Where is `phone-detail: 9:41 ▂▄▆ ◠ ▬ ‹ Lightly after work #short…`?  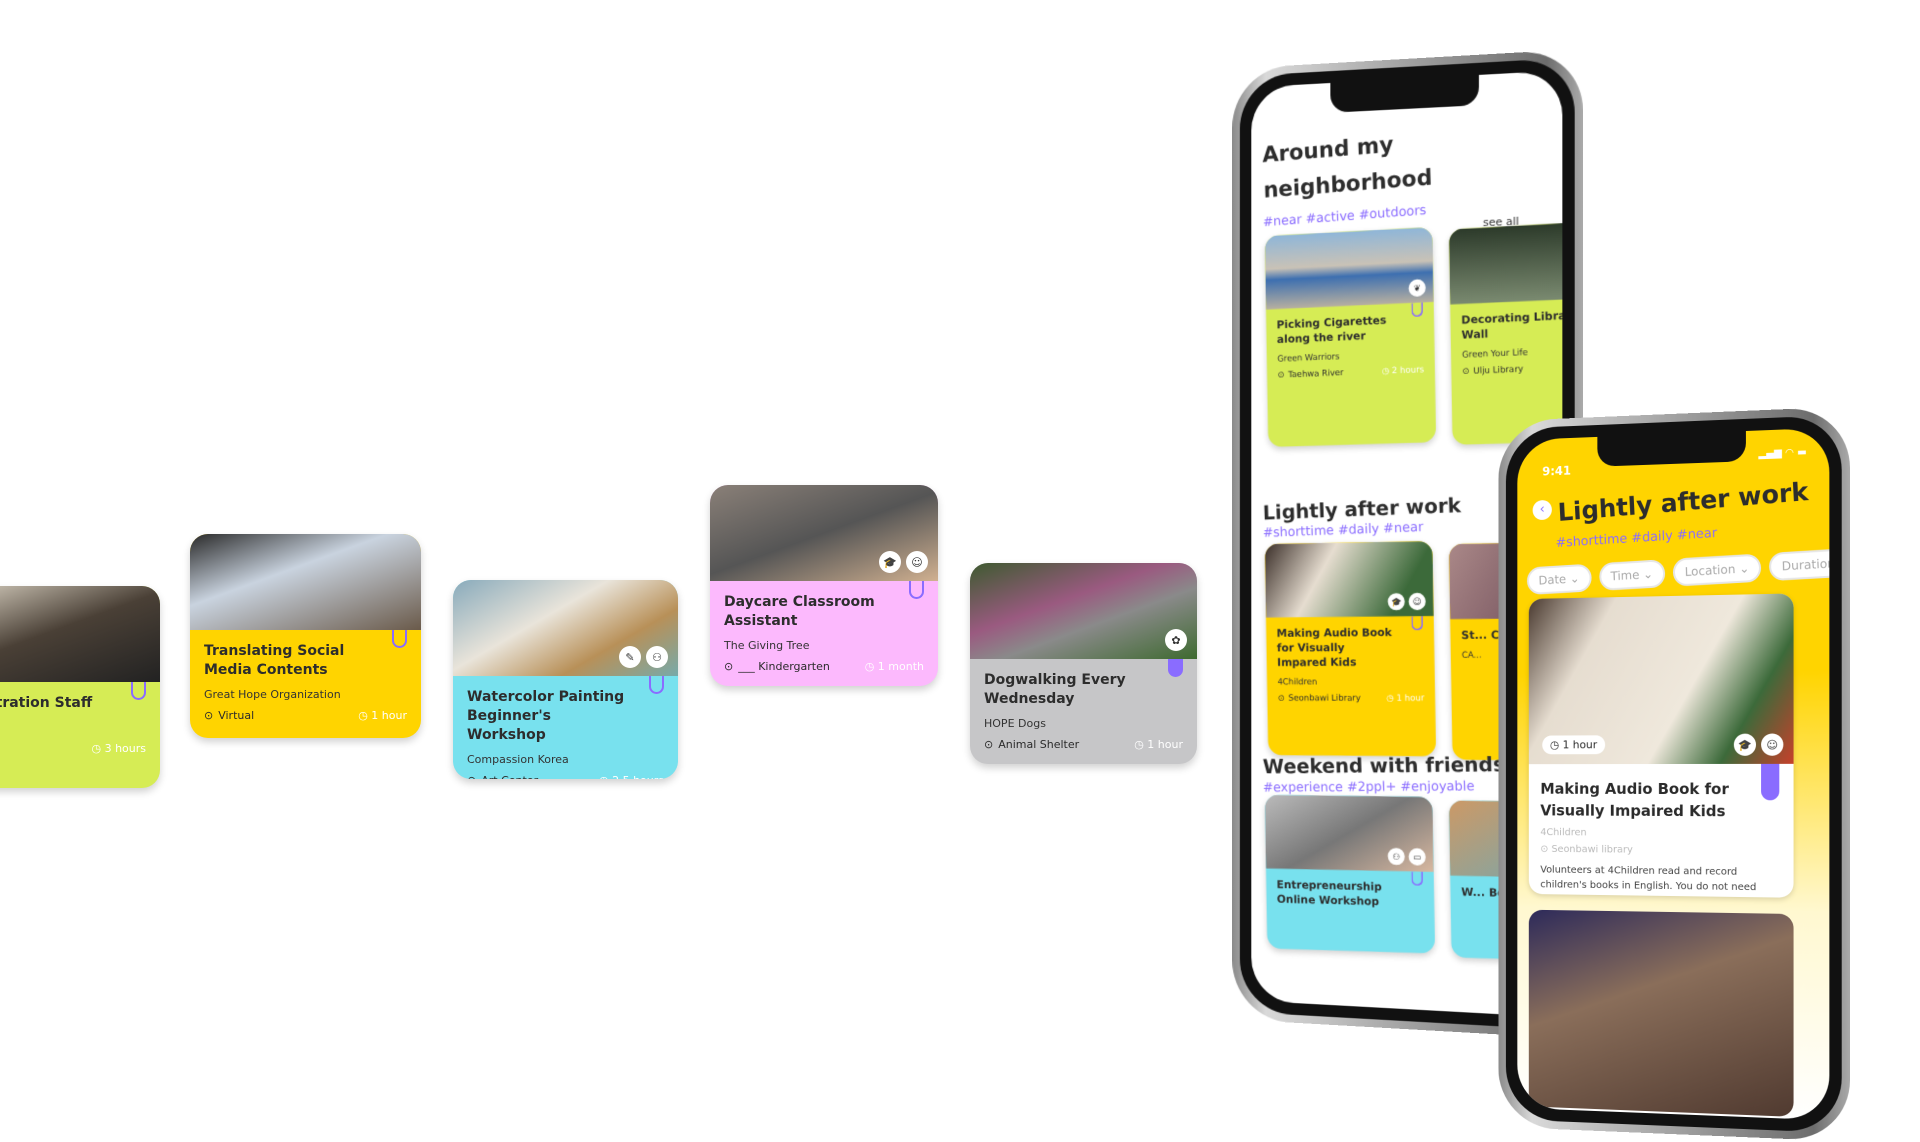
phone-detail: 9:41 ▂▄▆ ◠ ▬ ‹ Lightly after work #short… is located at coordinates (1674, 774).